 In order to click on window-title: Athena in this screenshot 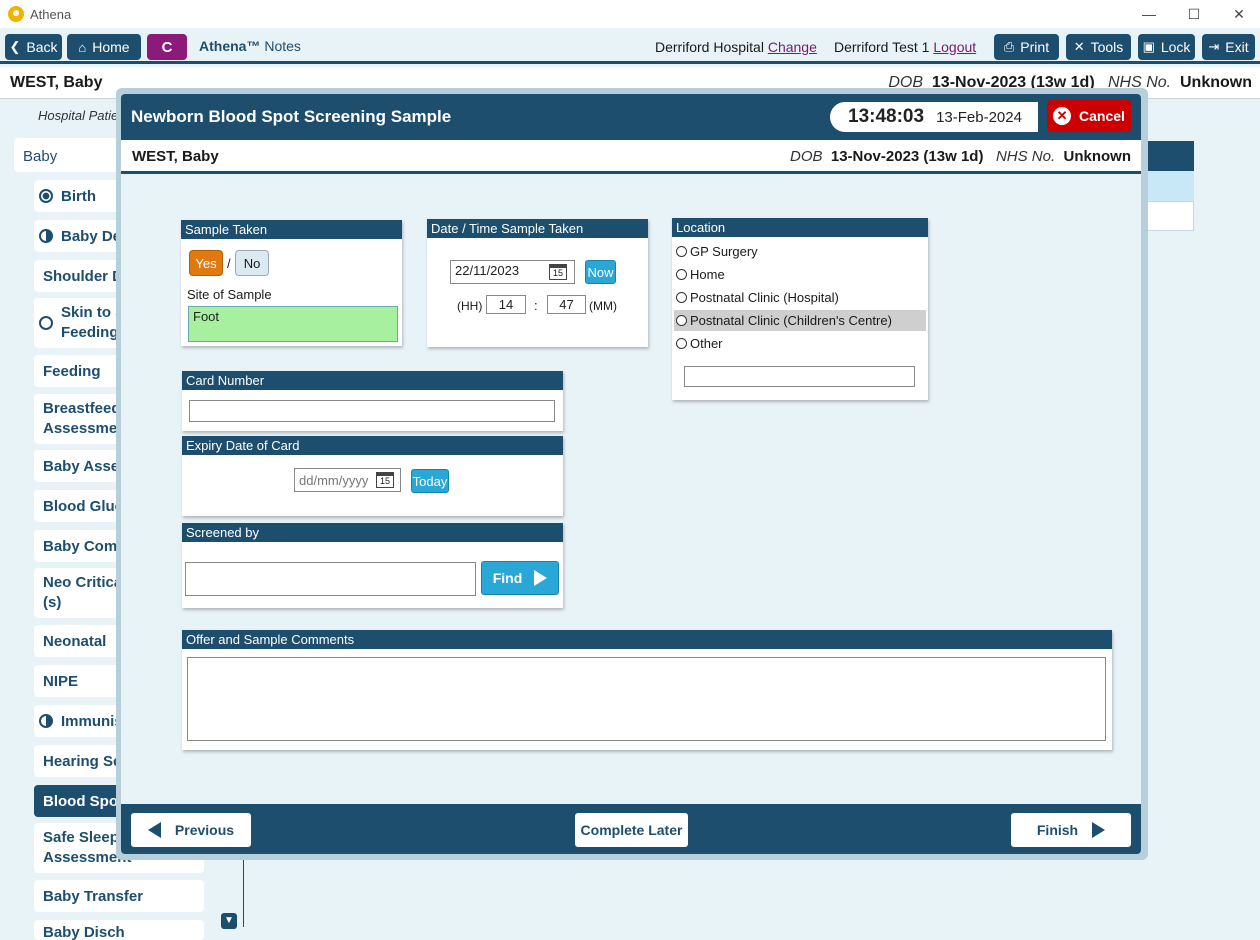, I will do `click(51, 14)`.